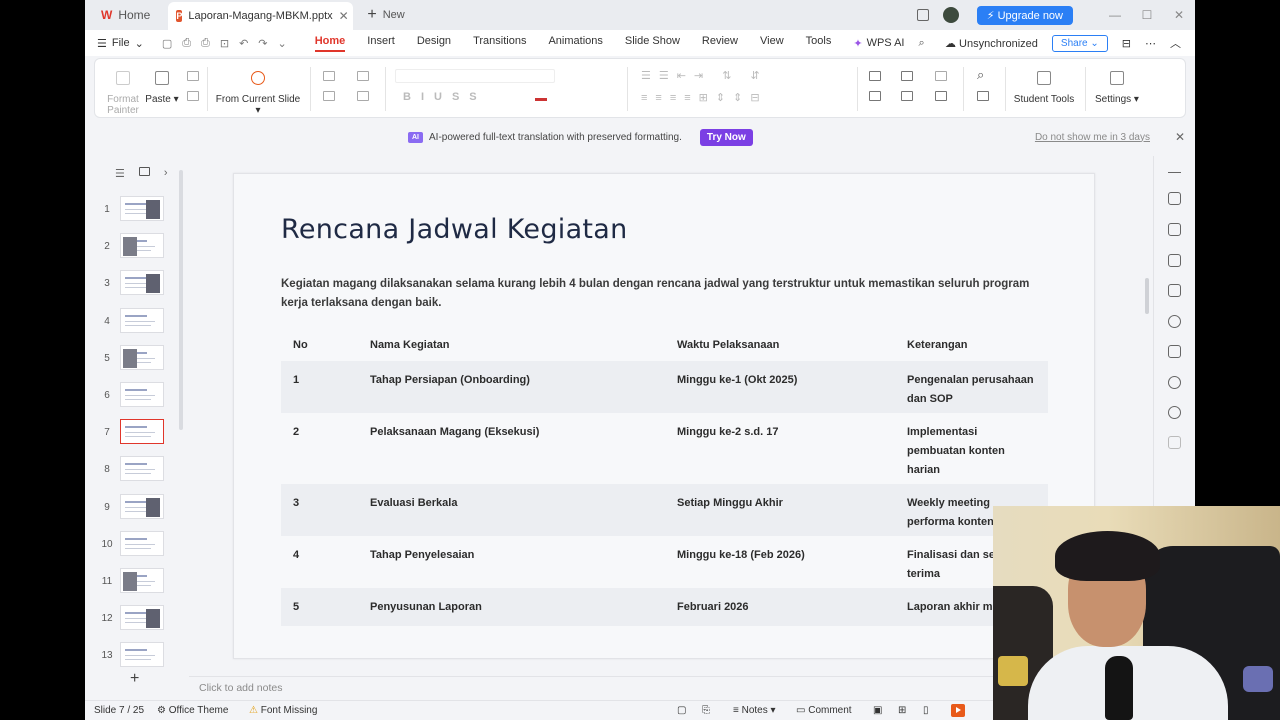 The height and width of the screenshot is (720, 1280). What do you see at coordinates (922, 15) in the screenshot?
I see `window-layout-icon` at bounding box center [922, 15].